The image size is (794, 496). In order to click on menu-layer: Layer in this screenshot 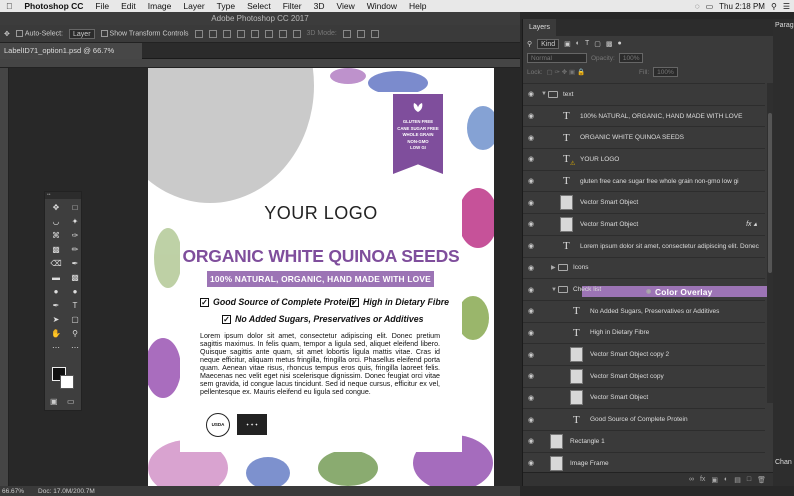, I will do `click(193, 6)`.